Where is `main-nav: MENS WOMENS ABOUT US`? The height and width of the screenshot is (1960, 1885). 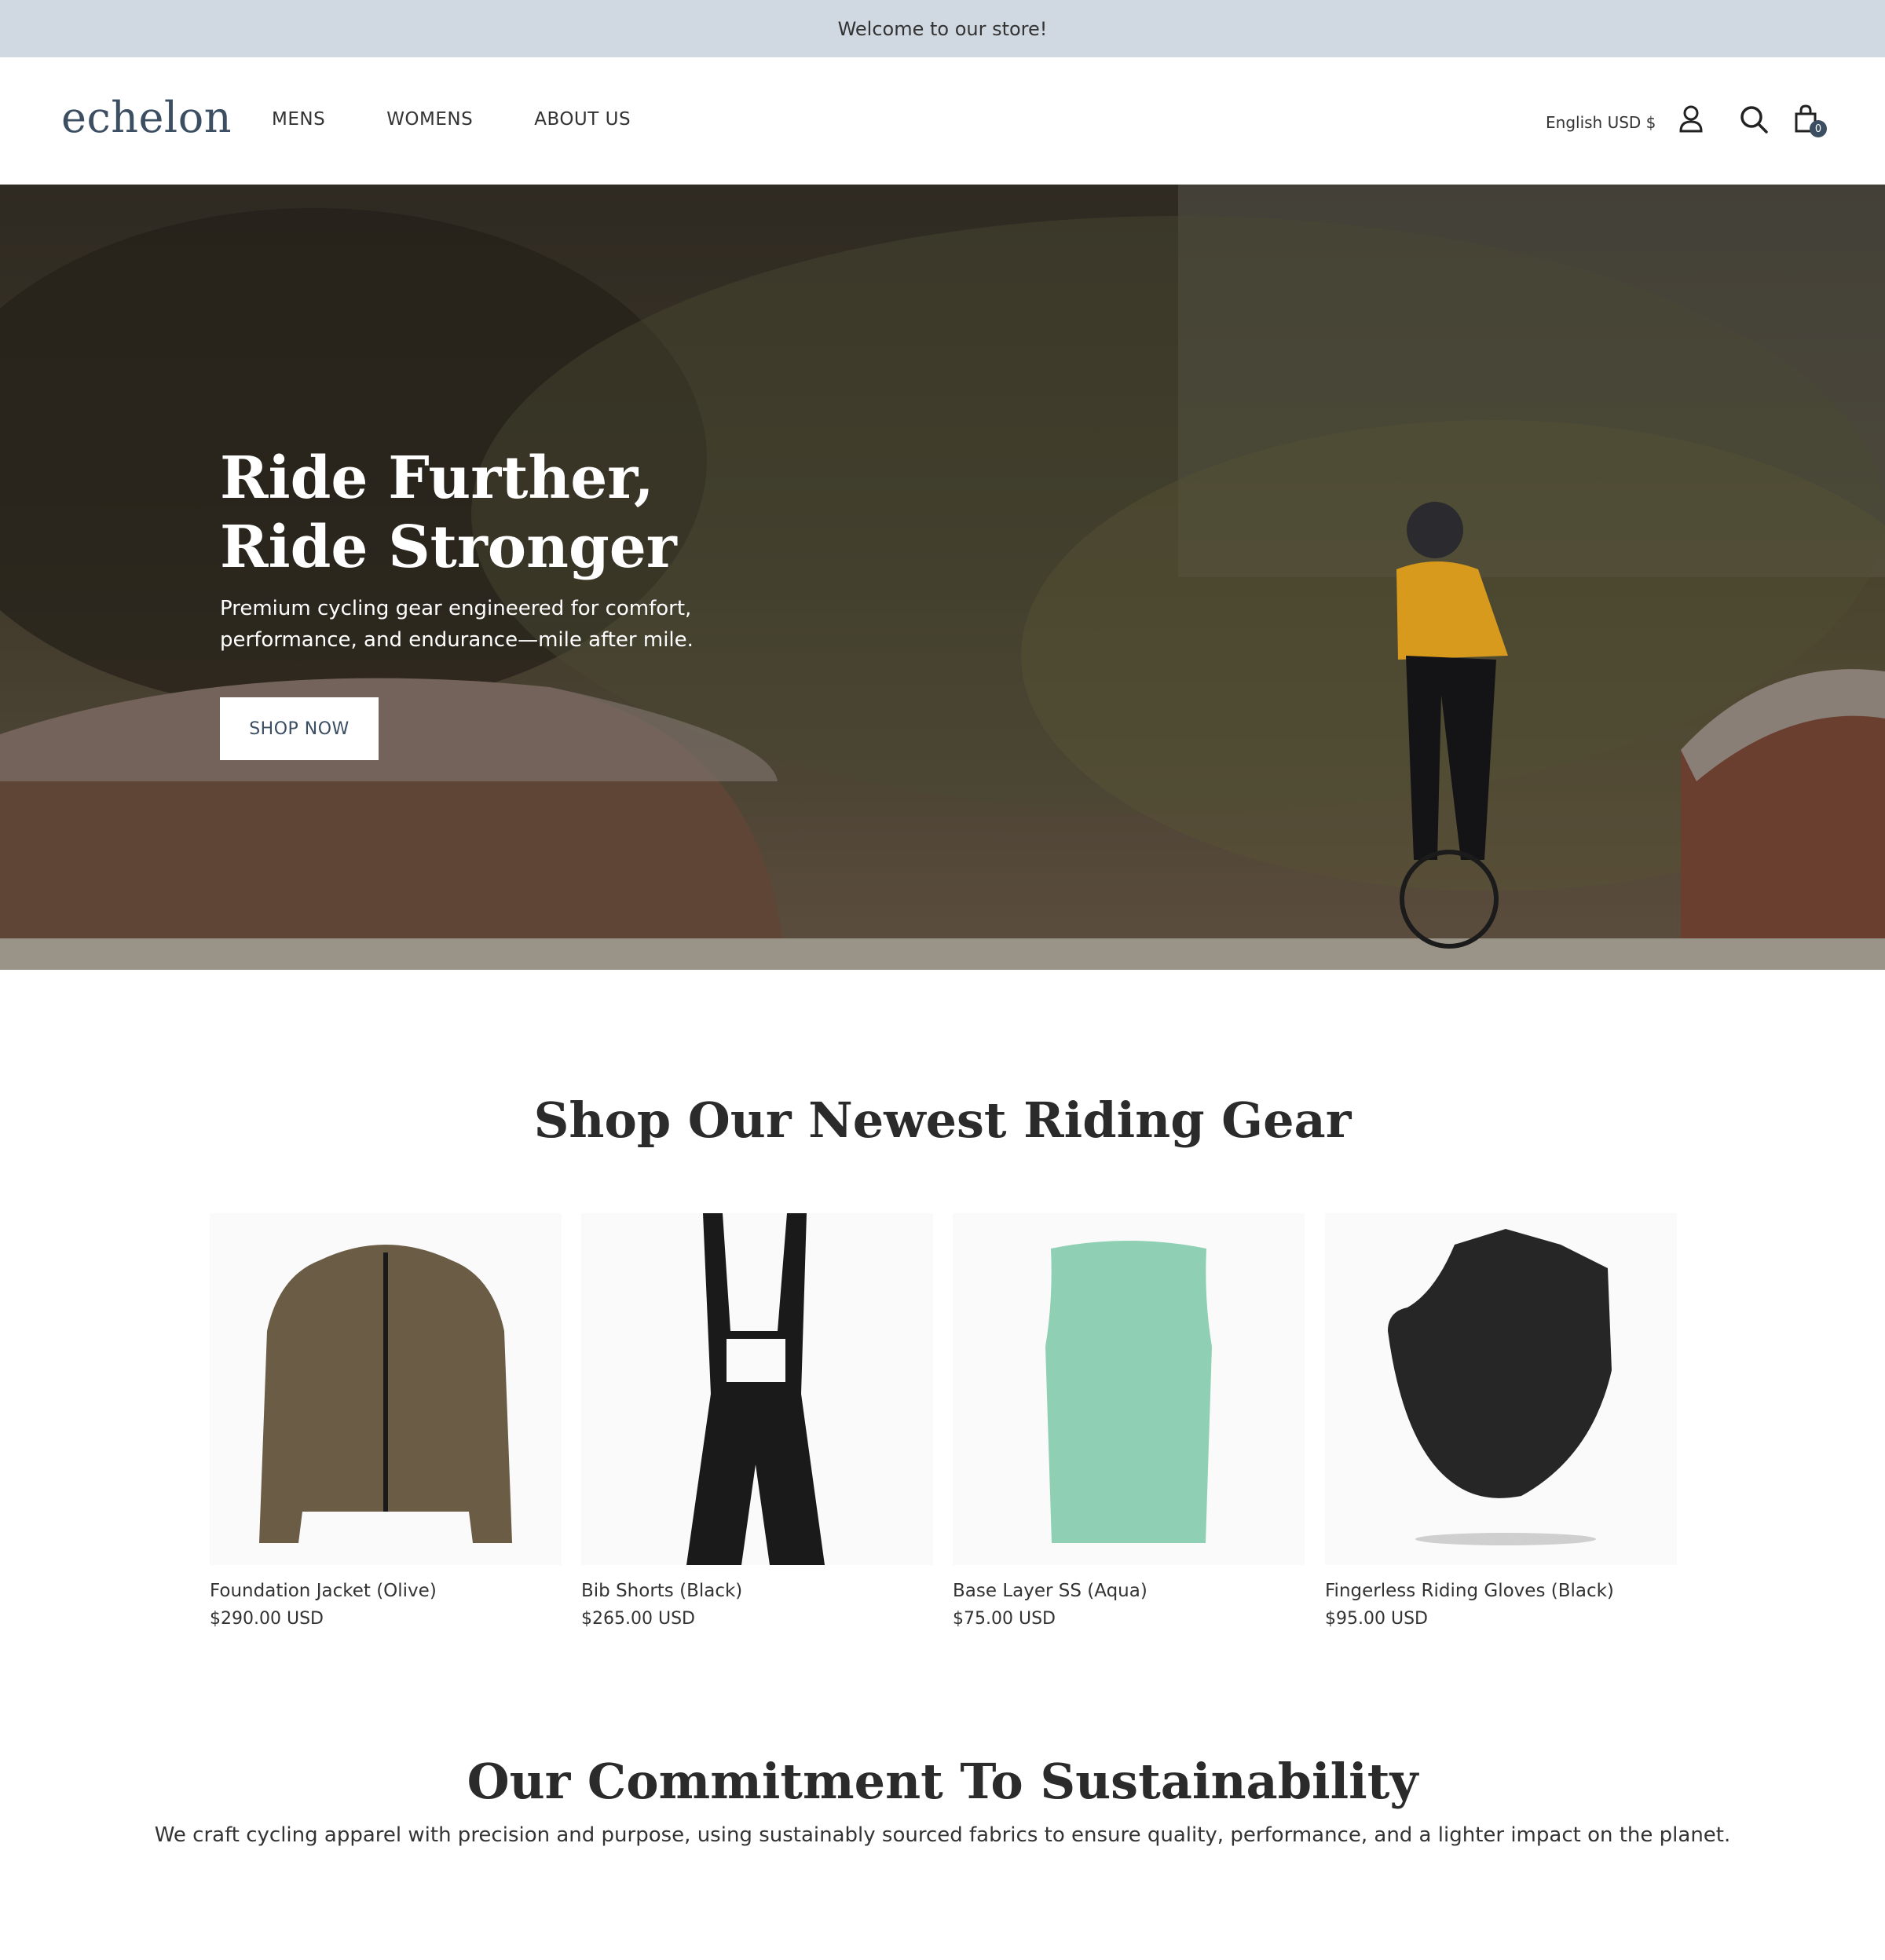 main-nav: MENS WOMENS ABOUT US is located at coordinates (451, 119).